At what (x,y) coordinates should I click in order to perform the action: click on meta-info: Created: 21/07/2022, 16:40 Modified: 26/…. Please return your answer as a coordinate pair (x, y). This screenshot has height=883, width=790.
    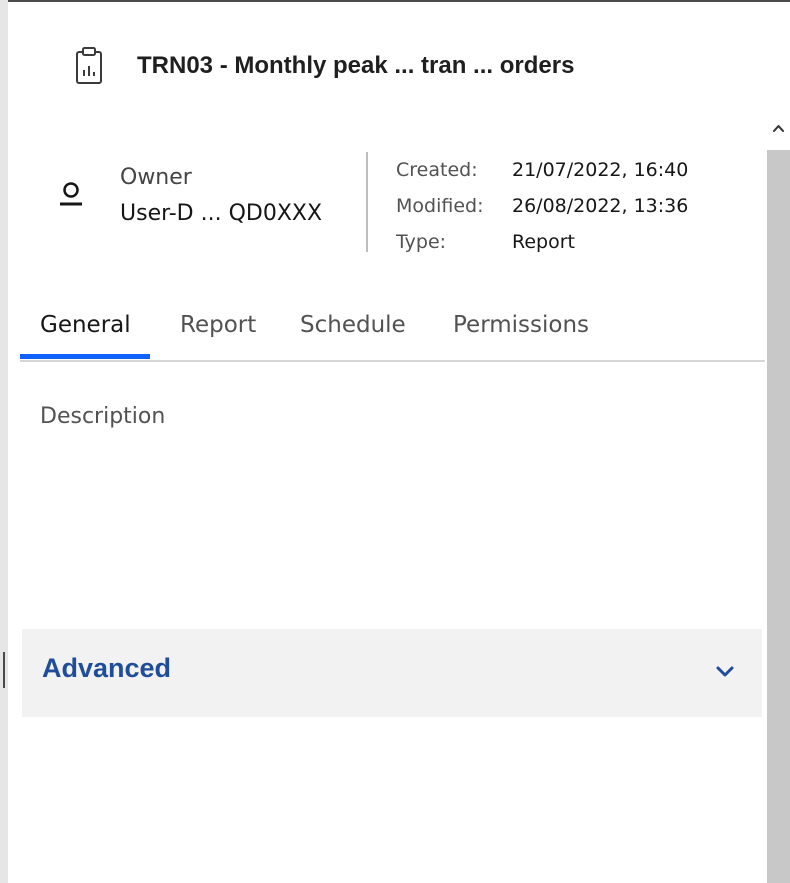
    Looking at the image, I should click on (542, 206).